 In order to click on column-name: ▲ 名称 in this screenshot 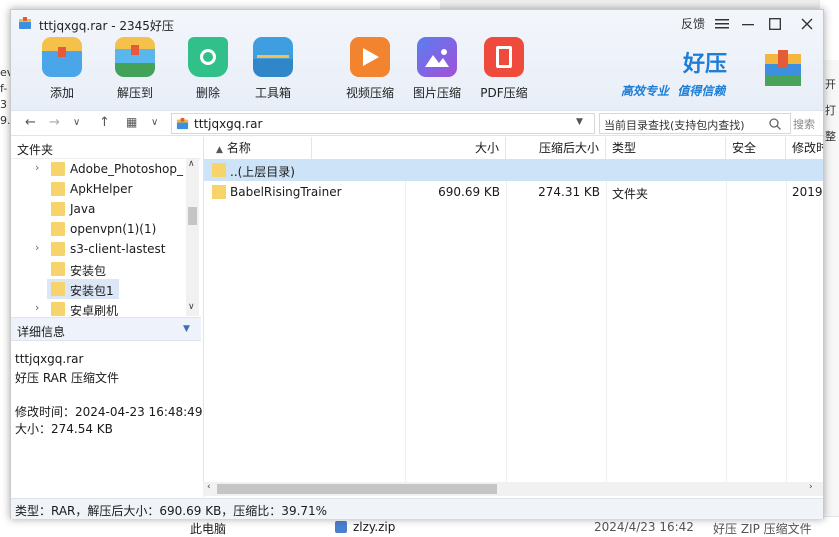, I will do `click(258, 148)`.